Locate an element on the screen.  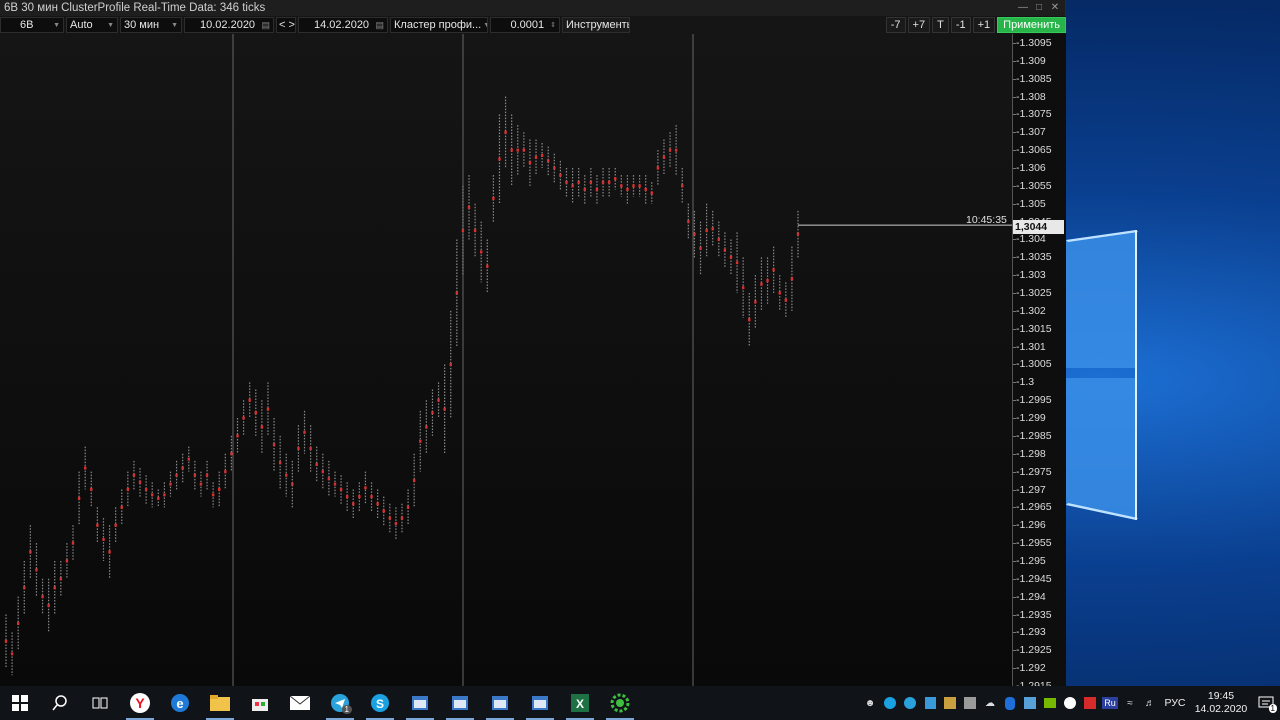
maximize-icon: □ is located at coordinates (1039, 8).